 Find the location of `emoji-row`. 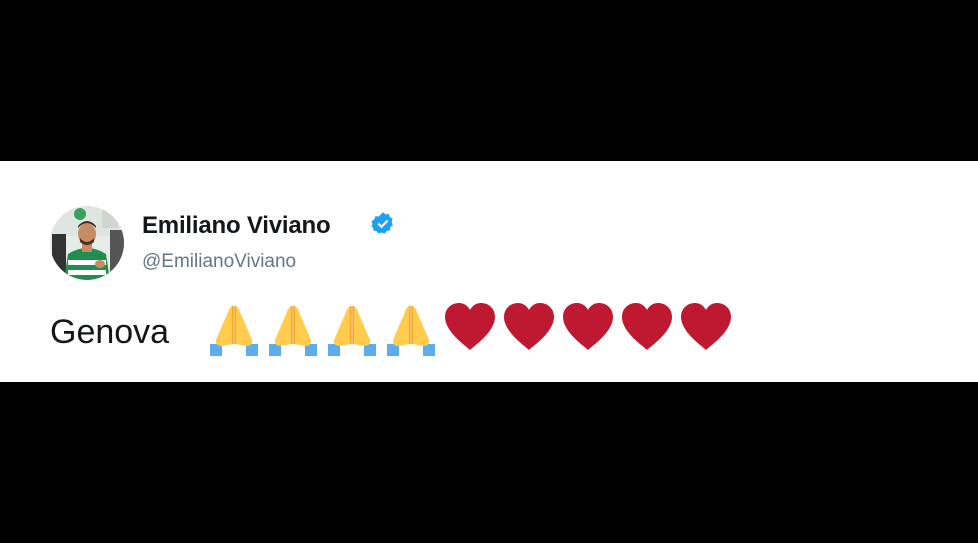

emoji-row is located at coordinates (471, 328).